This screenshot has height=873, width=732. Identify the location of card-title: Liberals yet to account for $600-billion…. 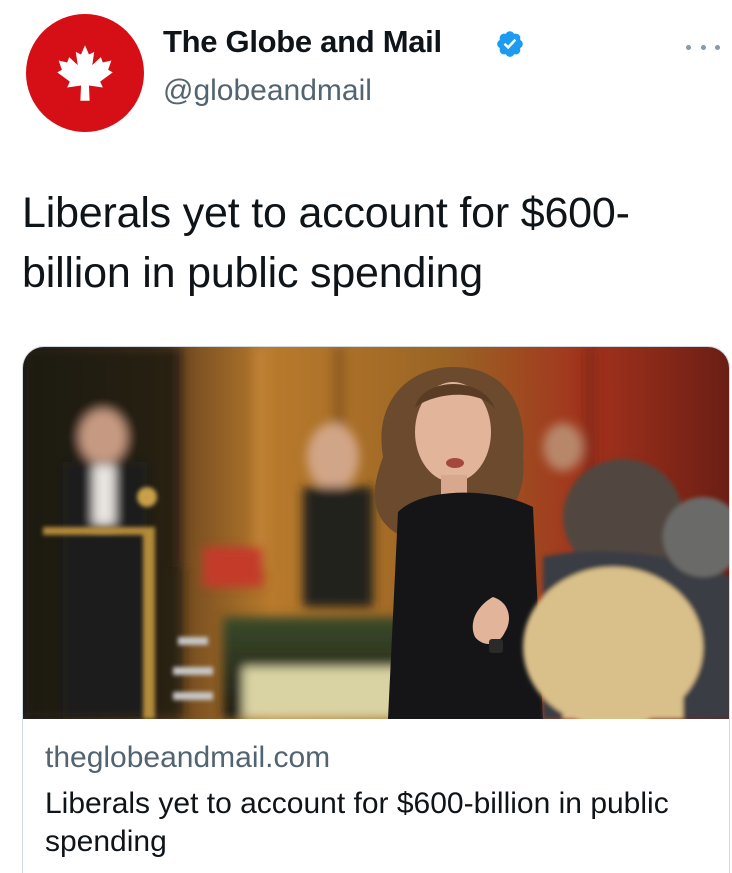
(375, 823).